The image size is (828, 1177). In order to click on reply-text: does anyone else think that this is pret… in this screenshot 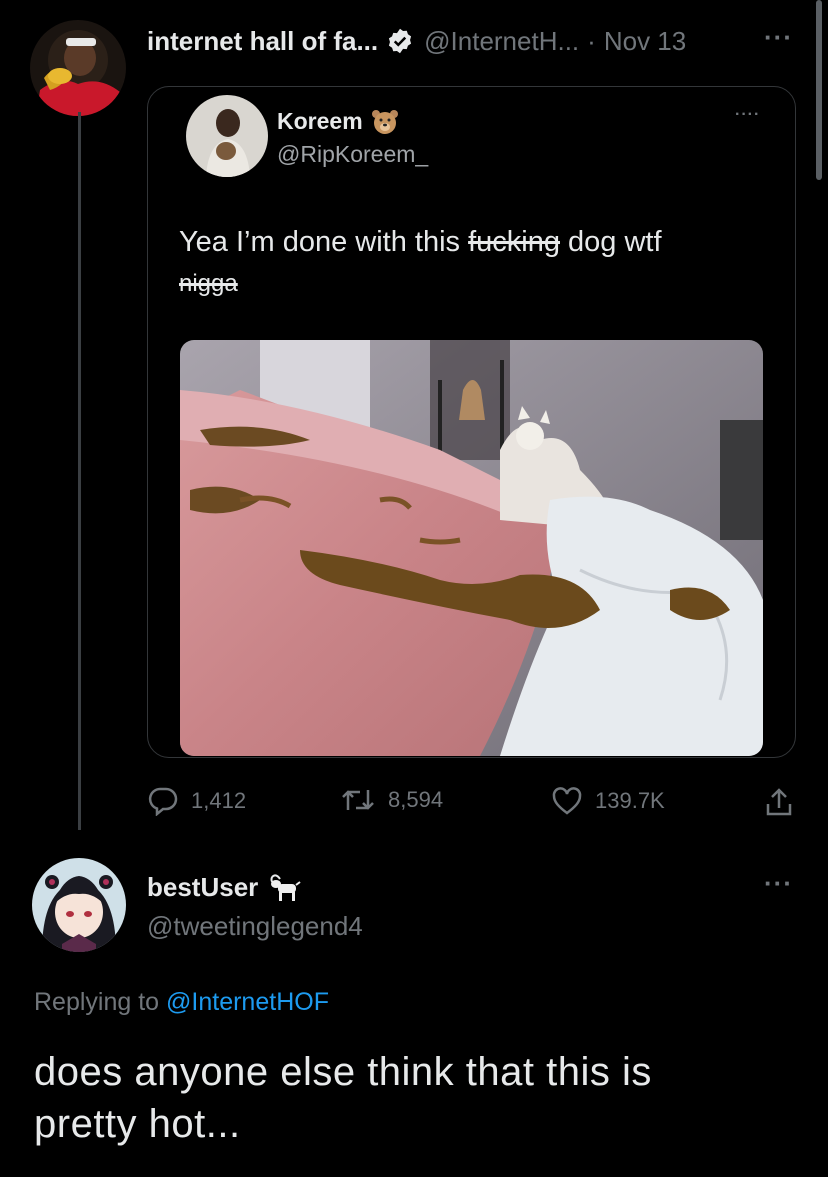, I will do `click(343, 1098)`.